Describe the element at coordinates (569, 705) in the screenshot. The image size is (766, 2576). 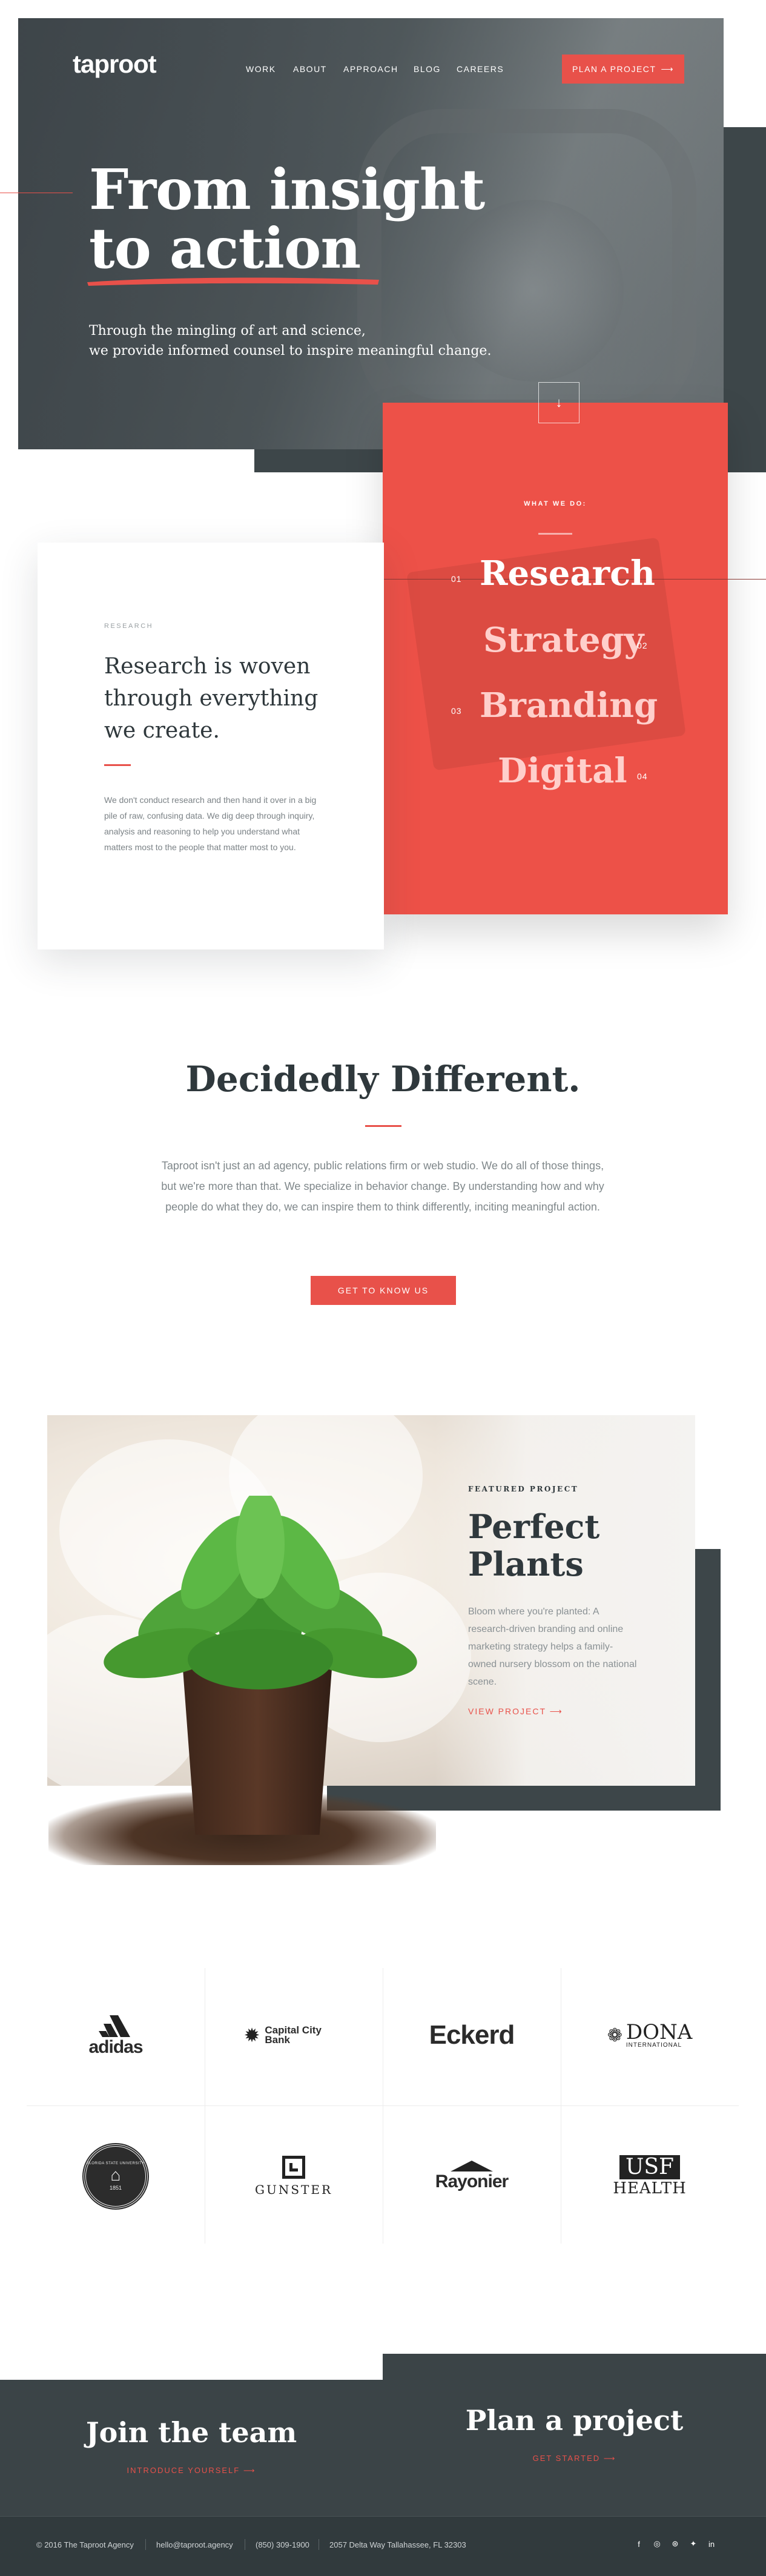
I see `service-branding: Branding` at that location.